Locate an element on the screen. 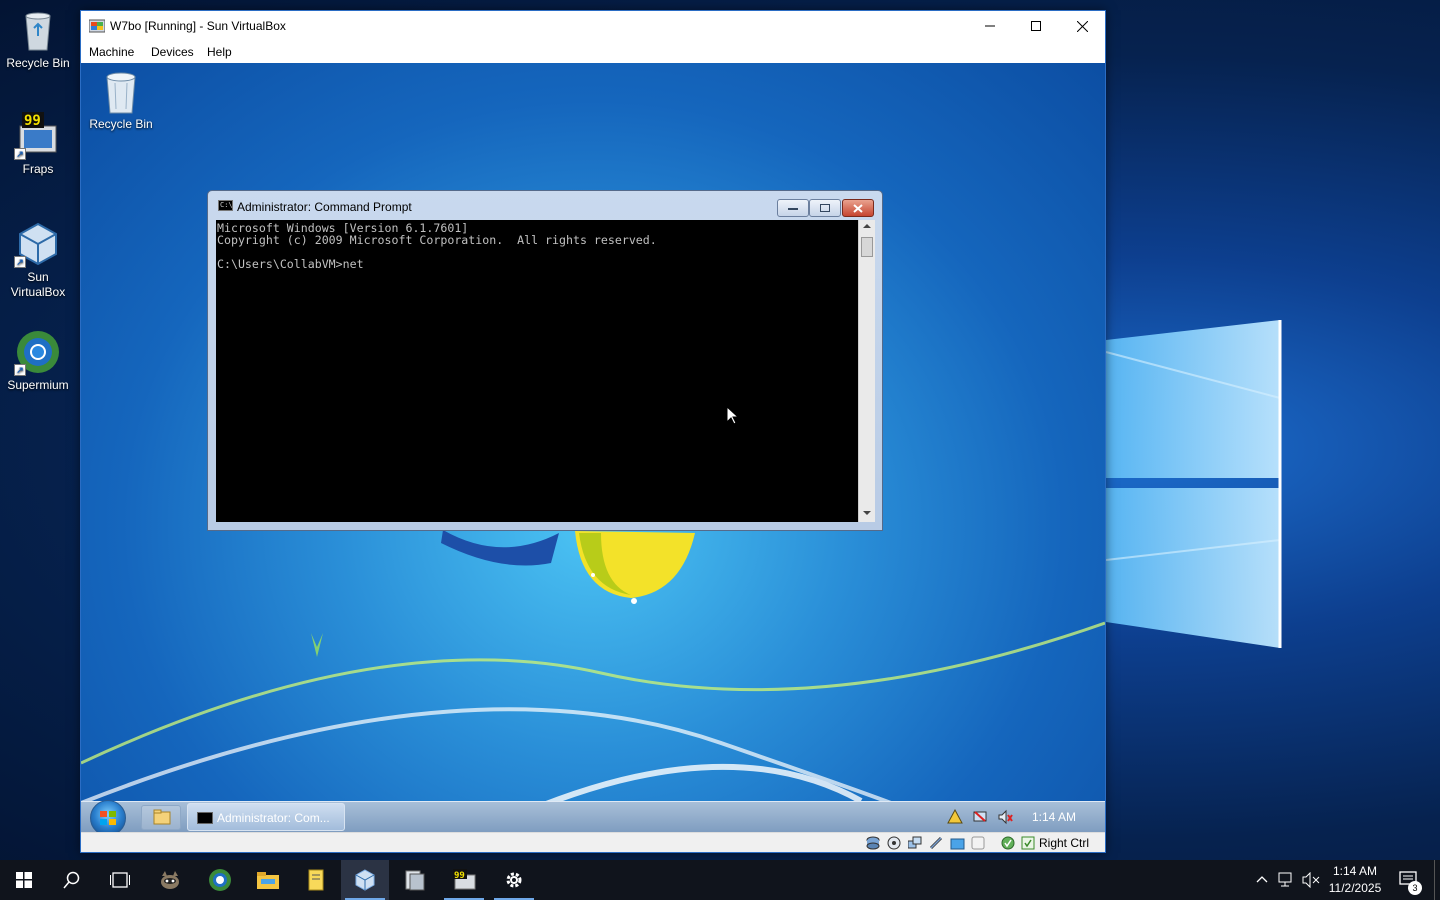  desktop-icon-label: Sun VirtualBox is located at coordinates (38, 284).